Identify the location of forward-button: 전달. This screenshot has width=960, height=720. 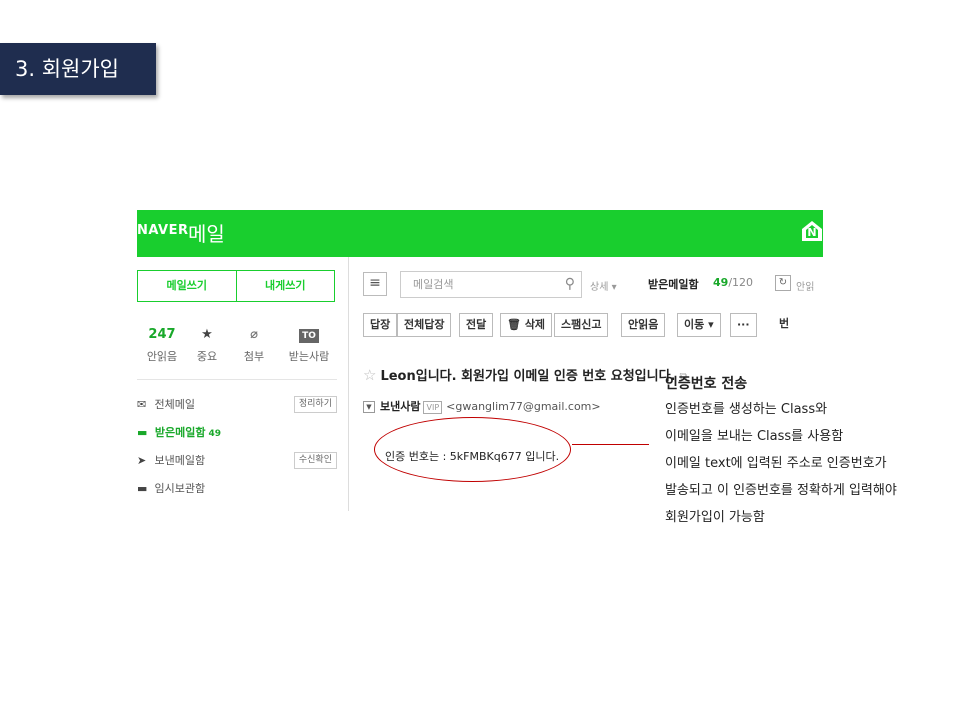
(476, 325).